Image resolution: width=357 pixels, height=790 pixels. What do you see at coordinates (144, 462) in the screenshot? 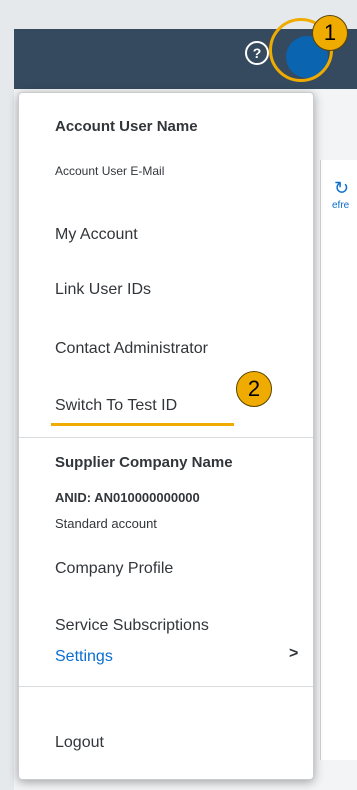
I see `supplier-company-name: Supplier Company Name` at bounding box center [144, 462].